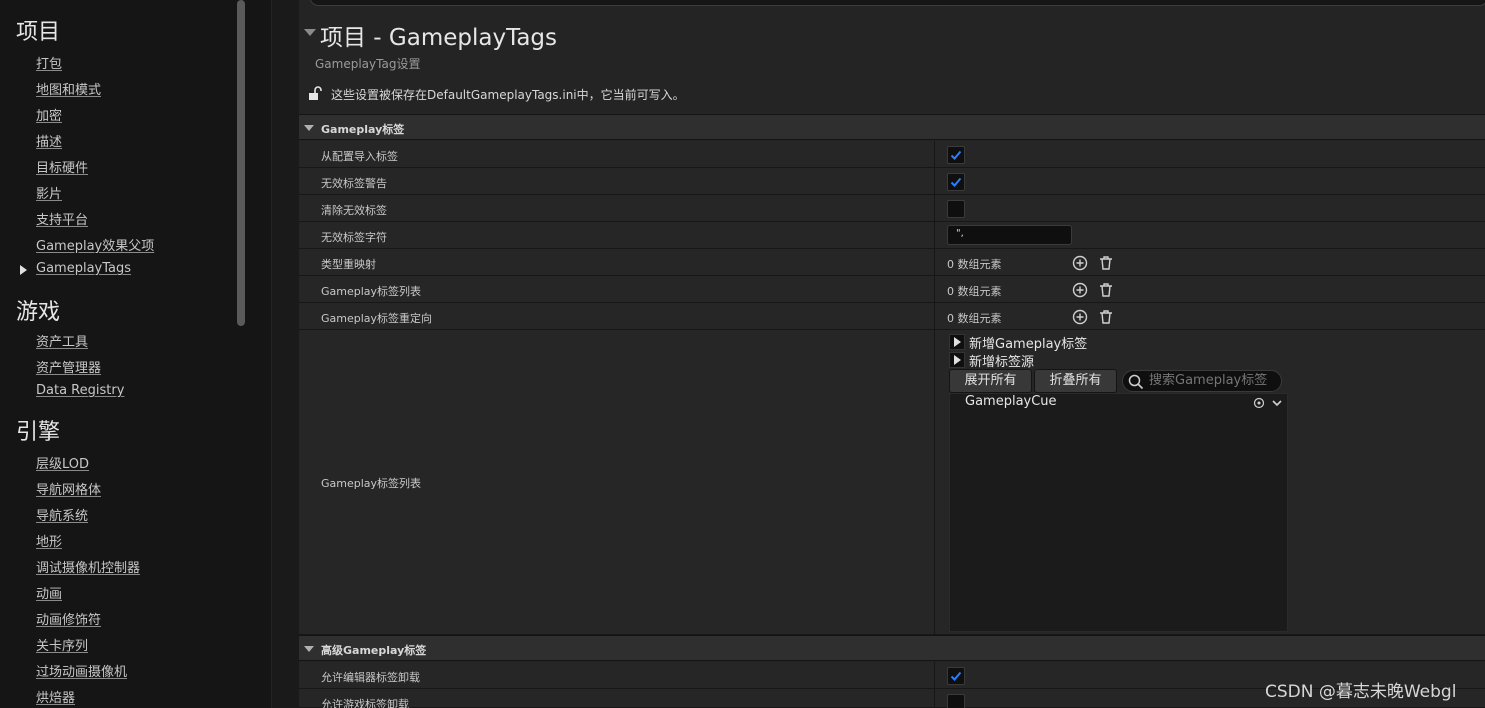 This screenshot has width=1485, height=708. I want to click on sidebar-item-animation: 动画, so click(49, 592).